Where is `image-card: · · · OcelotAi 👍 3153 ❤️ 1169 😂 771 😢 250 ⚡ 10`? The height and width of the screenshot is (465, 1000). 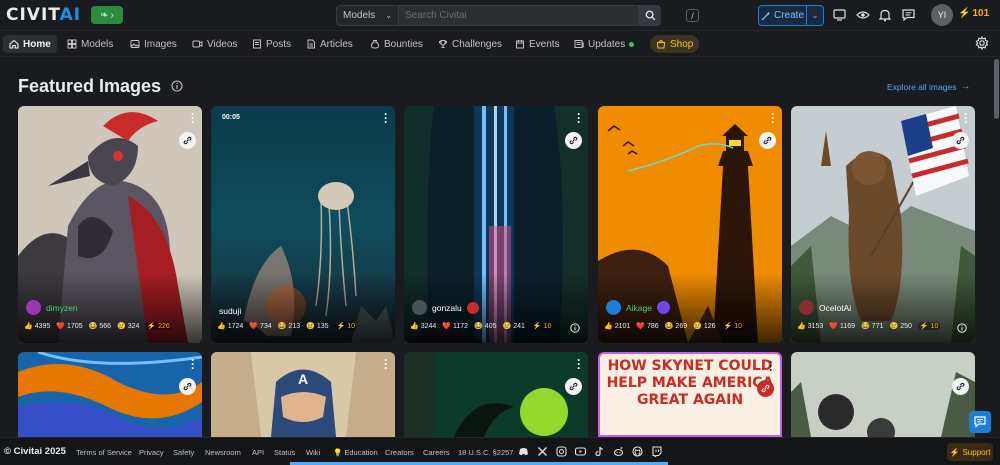 image-card: · · · OcelotAi 👍 3153 ❤️ 1169 😂 771 😢 250 ⚡ 10 is located at coordinates (883, 224).